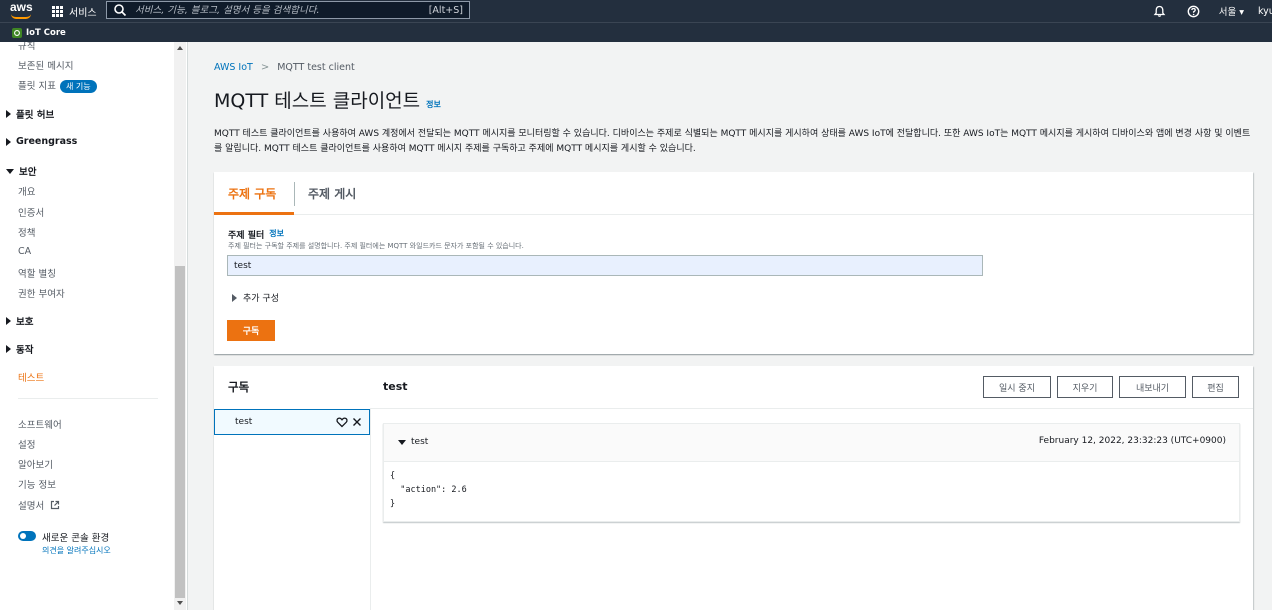  What do you see at coordinates (35, 464) in the screenshot?
I see `sidebar-item-learn: 알아보기` at bounding box center [35, 464].